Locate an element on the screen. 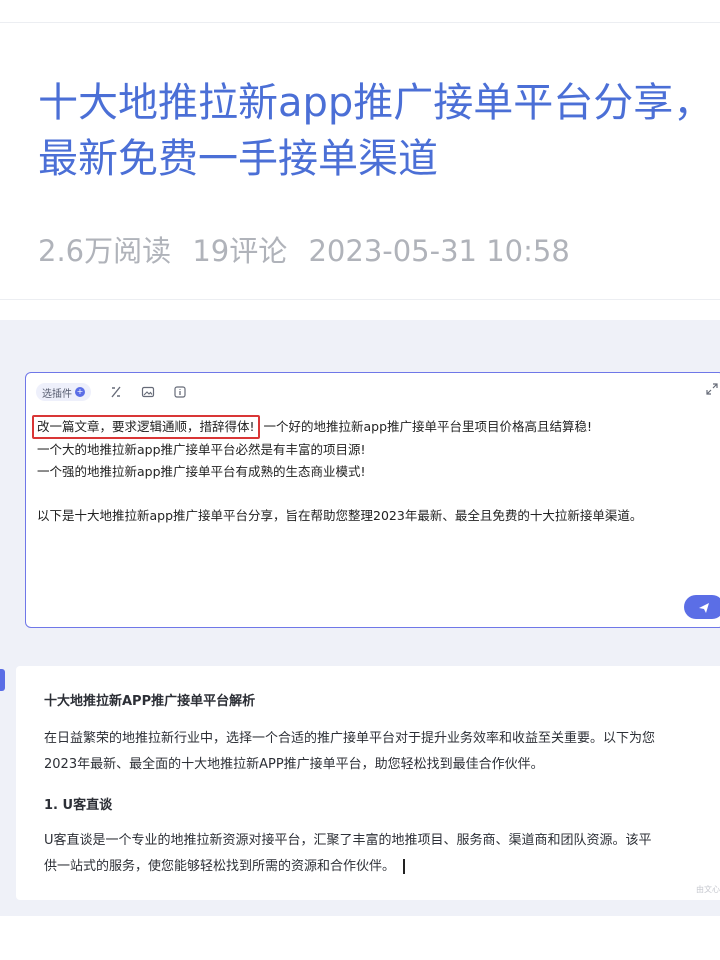 This screenshot has width=720, height=960. highlighted-prompt: 改一篇文章，要求逻辑通顺，措辞得体! is located at coordinates (146, 427).